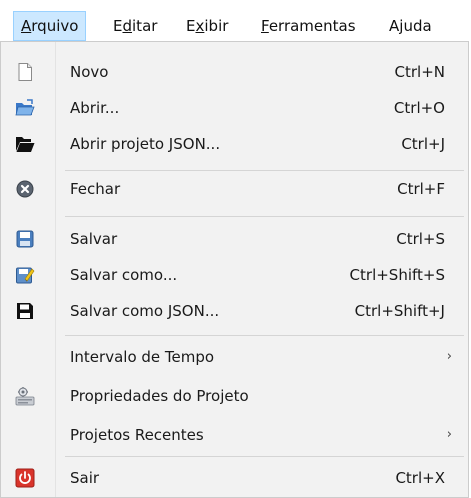 The height and width of the screenshot is (498, 471). What do you see at coordinates (142, 357) in the screenshot?
I see `menu-item-label: Intervalo de Tempo` at bounding box center [142, 357].